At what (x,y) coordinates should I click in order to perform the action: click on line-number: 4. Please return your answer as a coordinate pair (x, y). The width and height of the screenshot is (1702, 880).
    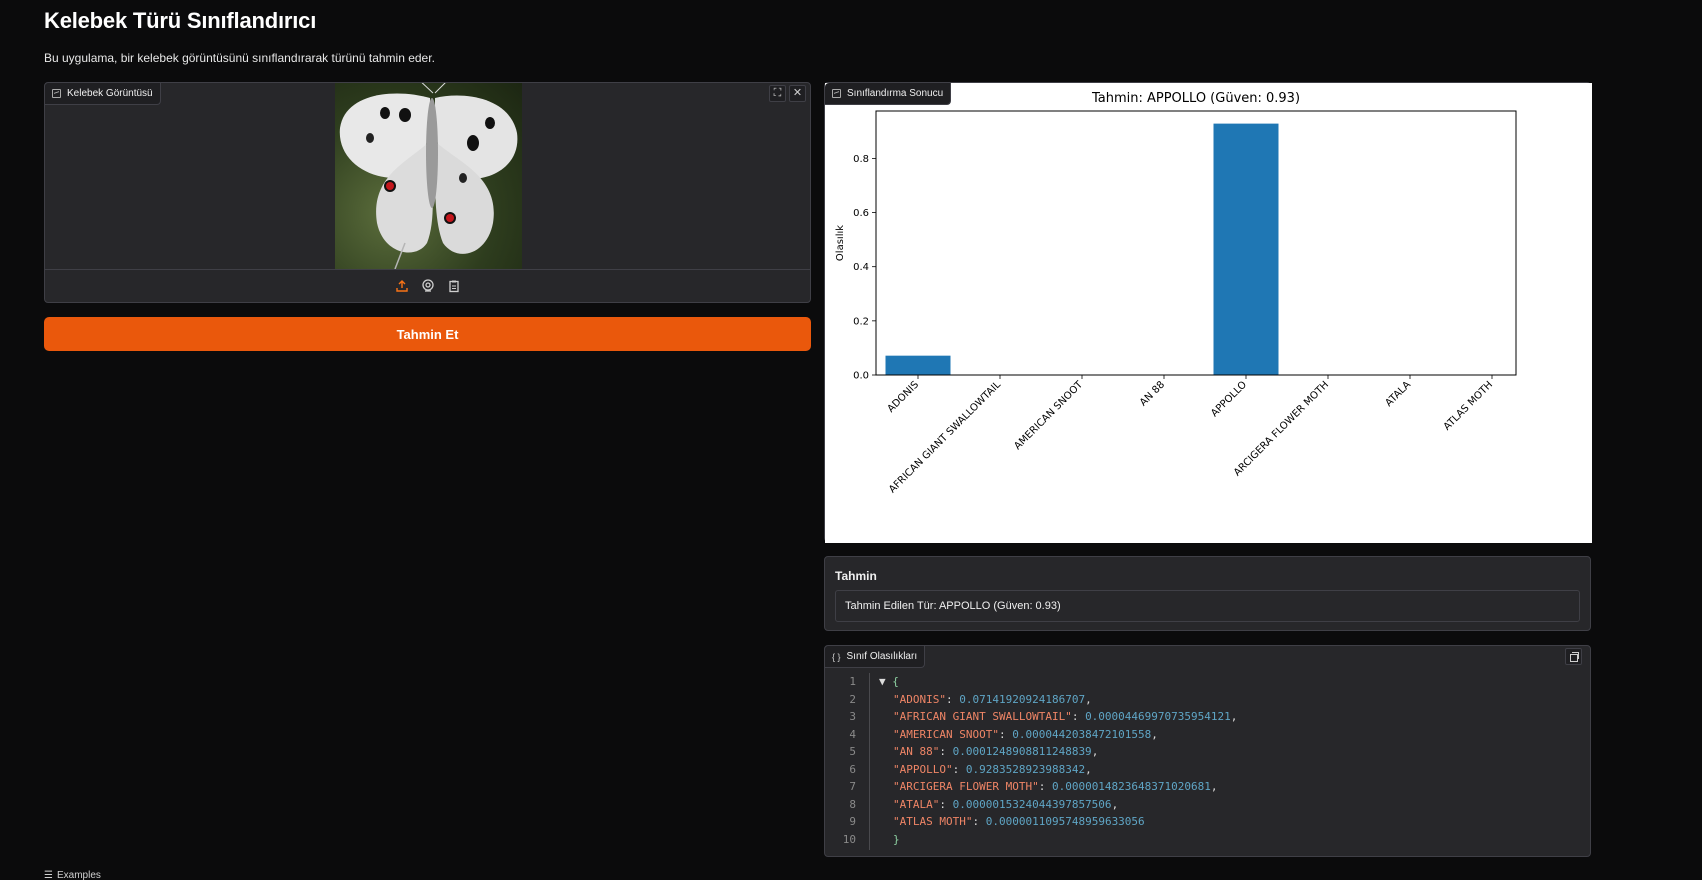
    Looking at the image, I should click on (852, 734).